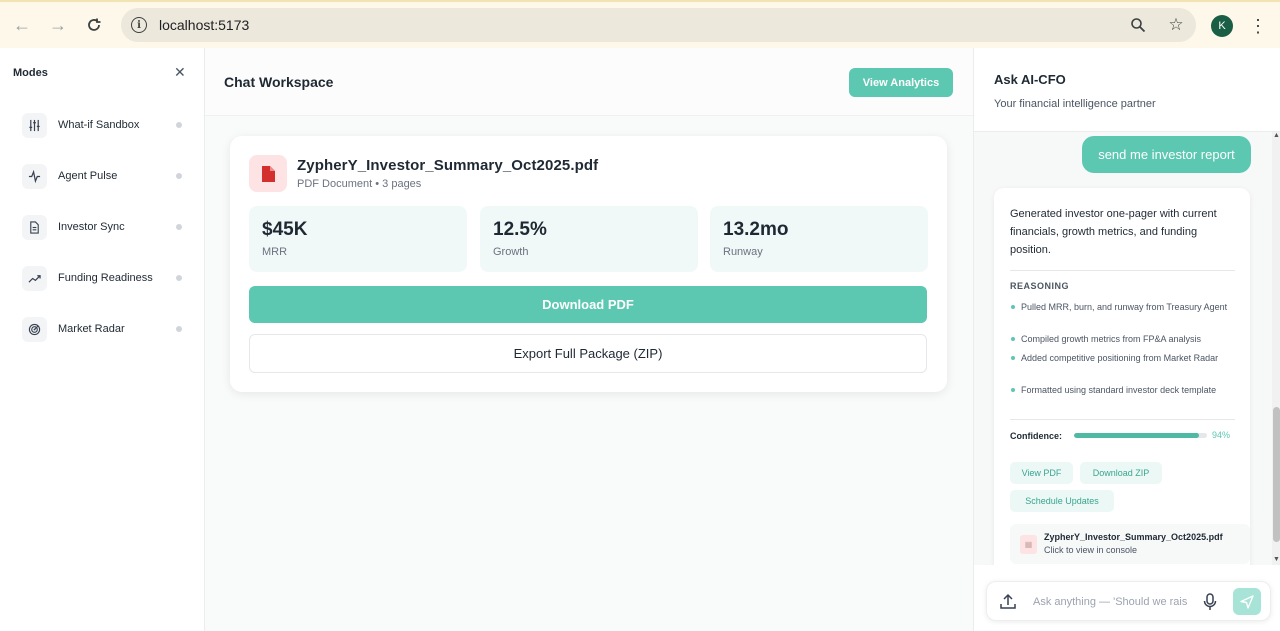 The width and height of the screenshot is (1280, 631). I want to click on sidebar-item-label: Market Radar, so click(91, 329).